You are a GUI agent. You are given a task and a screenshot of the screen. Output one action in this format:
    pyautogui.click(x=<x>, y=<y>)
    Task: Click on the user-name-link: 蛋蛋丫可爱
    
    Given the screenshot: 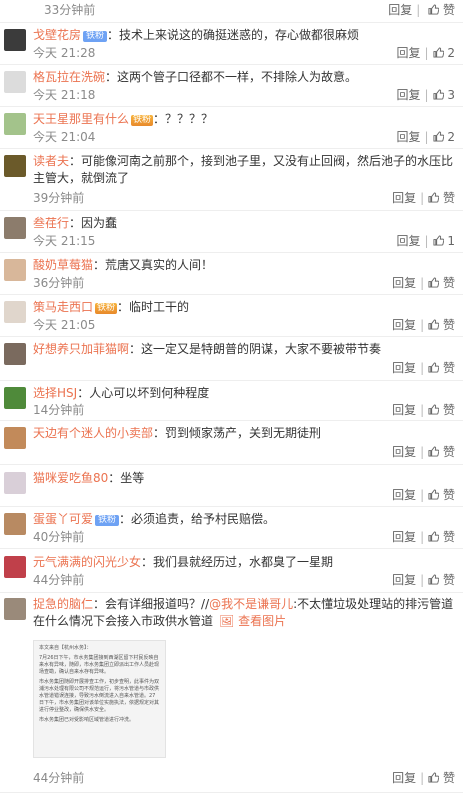 What is the action you would take?
    pyautogui.click(x=63, y=519)
    